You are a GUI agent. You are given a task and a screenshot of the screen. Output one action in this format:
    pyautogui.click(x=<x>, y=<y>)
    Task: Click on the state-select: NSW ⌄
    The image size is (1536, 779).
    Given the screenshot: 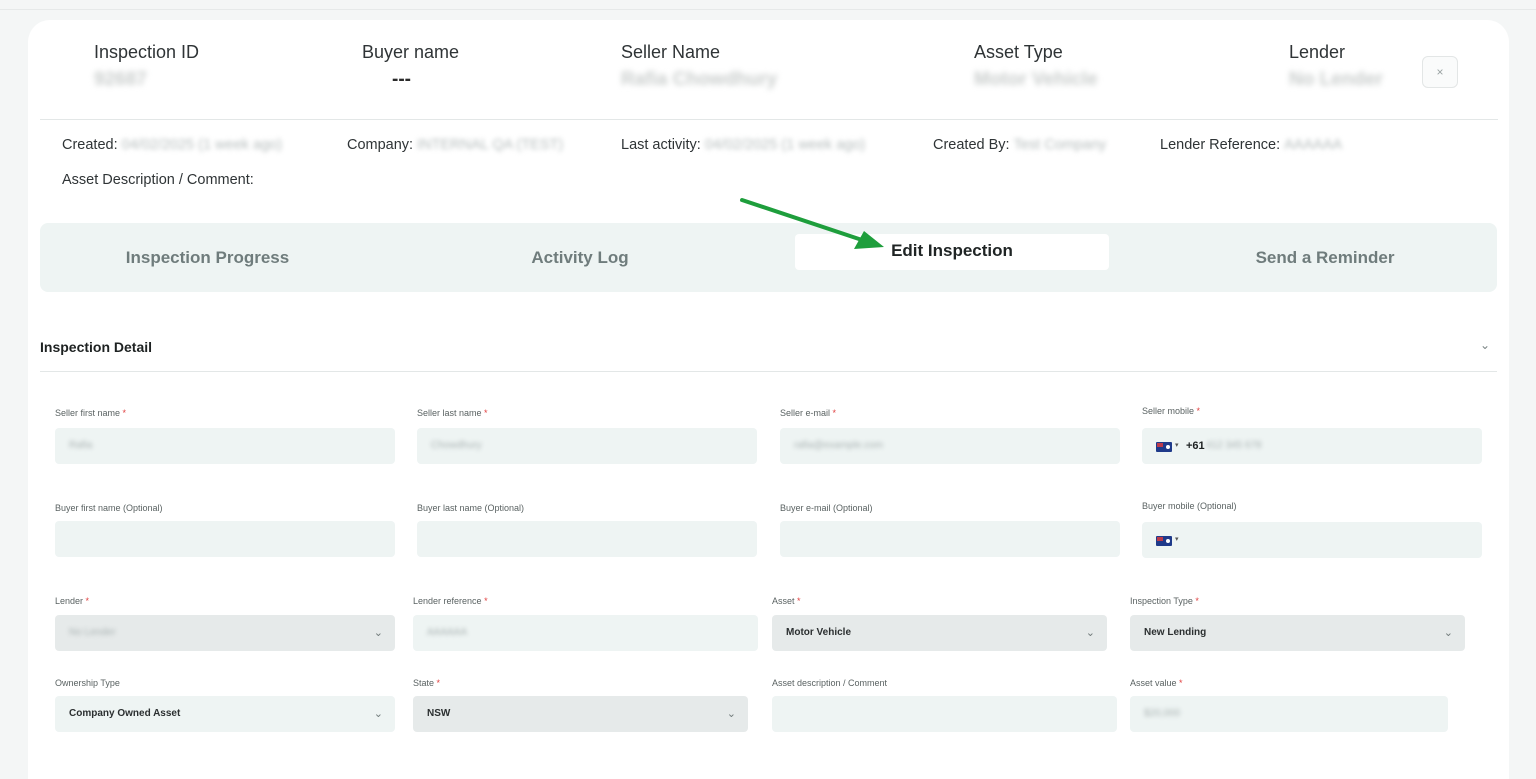 What is the action you would take?
    pyautogui.click(x=580, y=714)
    